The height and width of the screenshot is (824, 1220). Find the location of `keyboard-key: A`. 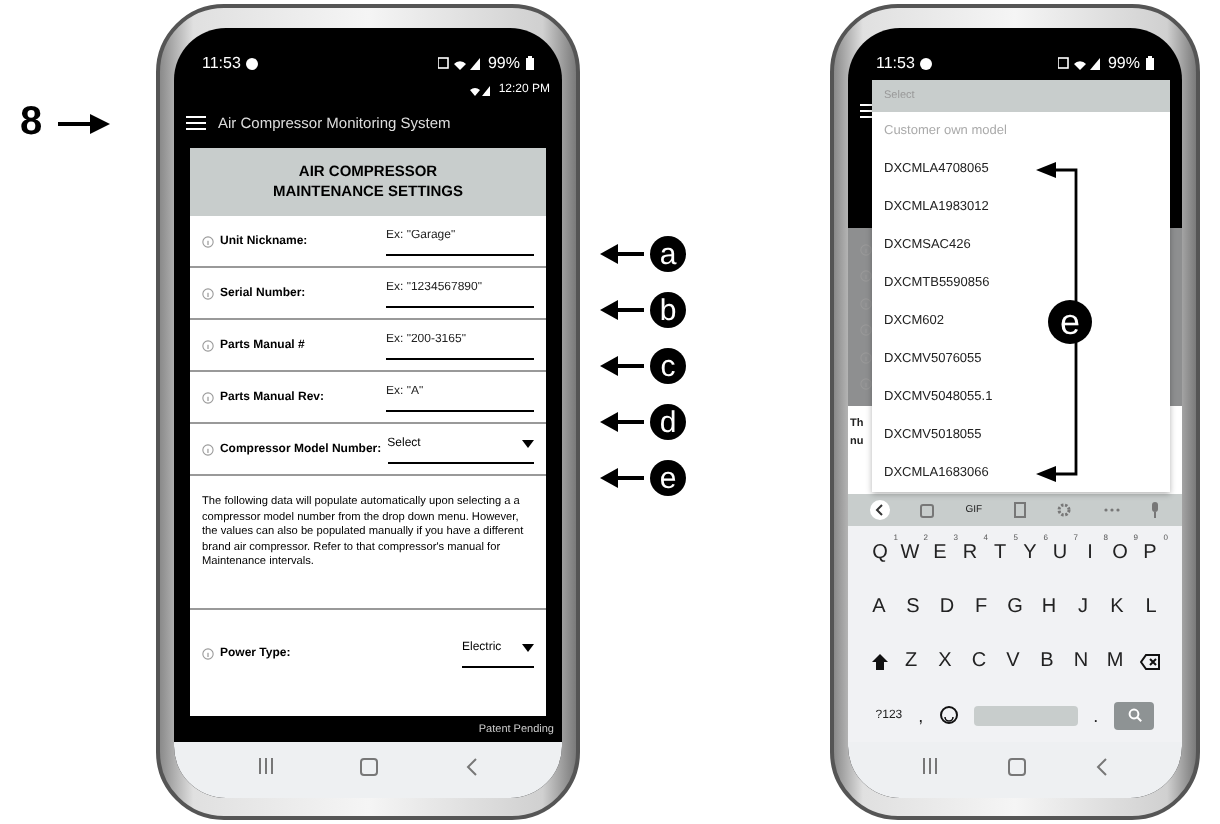

keyboard-key: A is located at coordinates (879, 607).